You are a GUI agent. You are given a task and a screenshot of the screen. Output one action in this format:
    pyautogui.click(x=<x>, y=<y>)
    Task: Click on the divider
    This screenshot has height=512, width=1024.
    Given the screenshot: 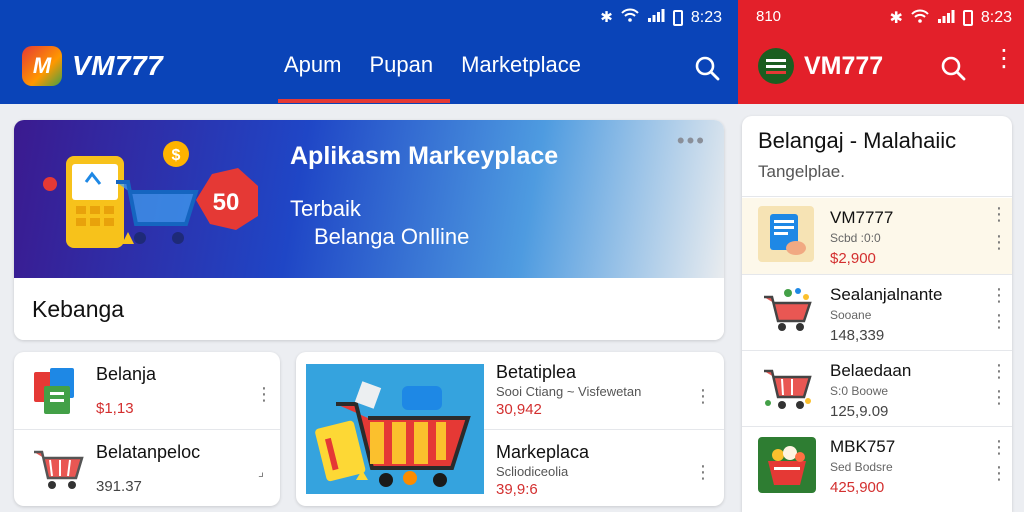 What is the action you would take?
    pyautogui.click(x=877, y=196)
    